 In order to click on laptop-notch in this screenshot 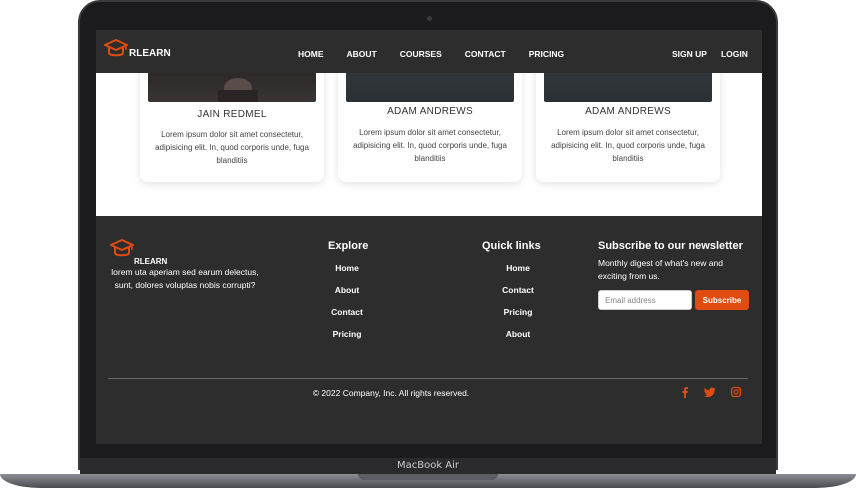, I will do `click(428, 477)`.